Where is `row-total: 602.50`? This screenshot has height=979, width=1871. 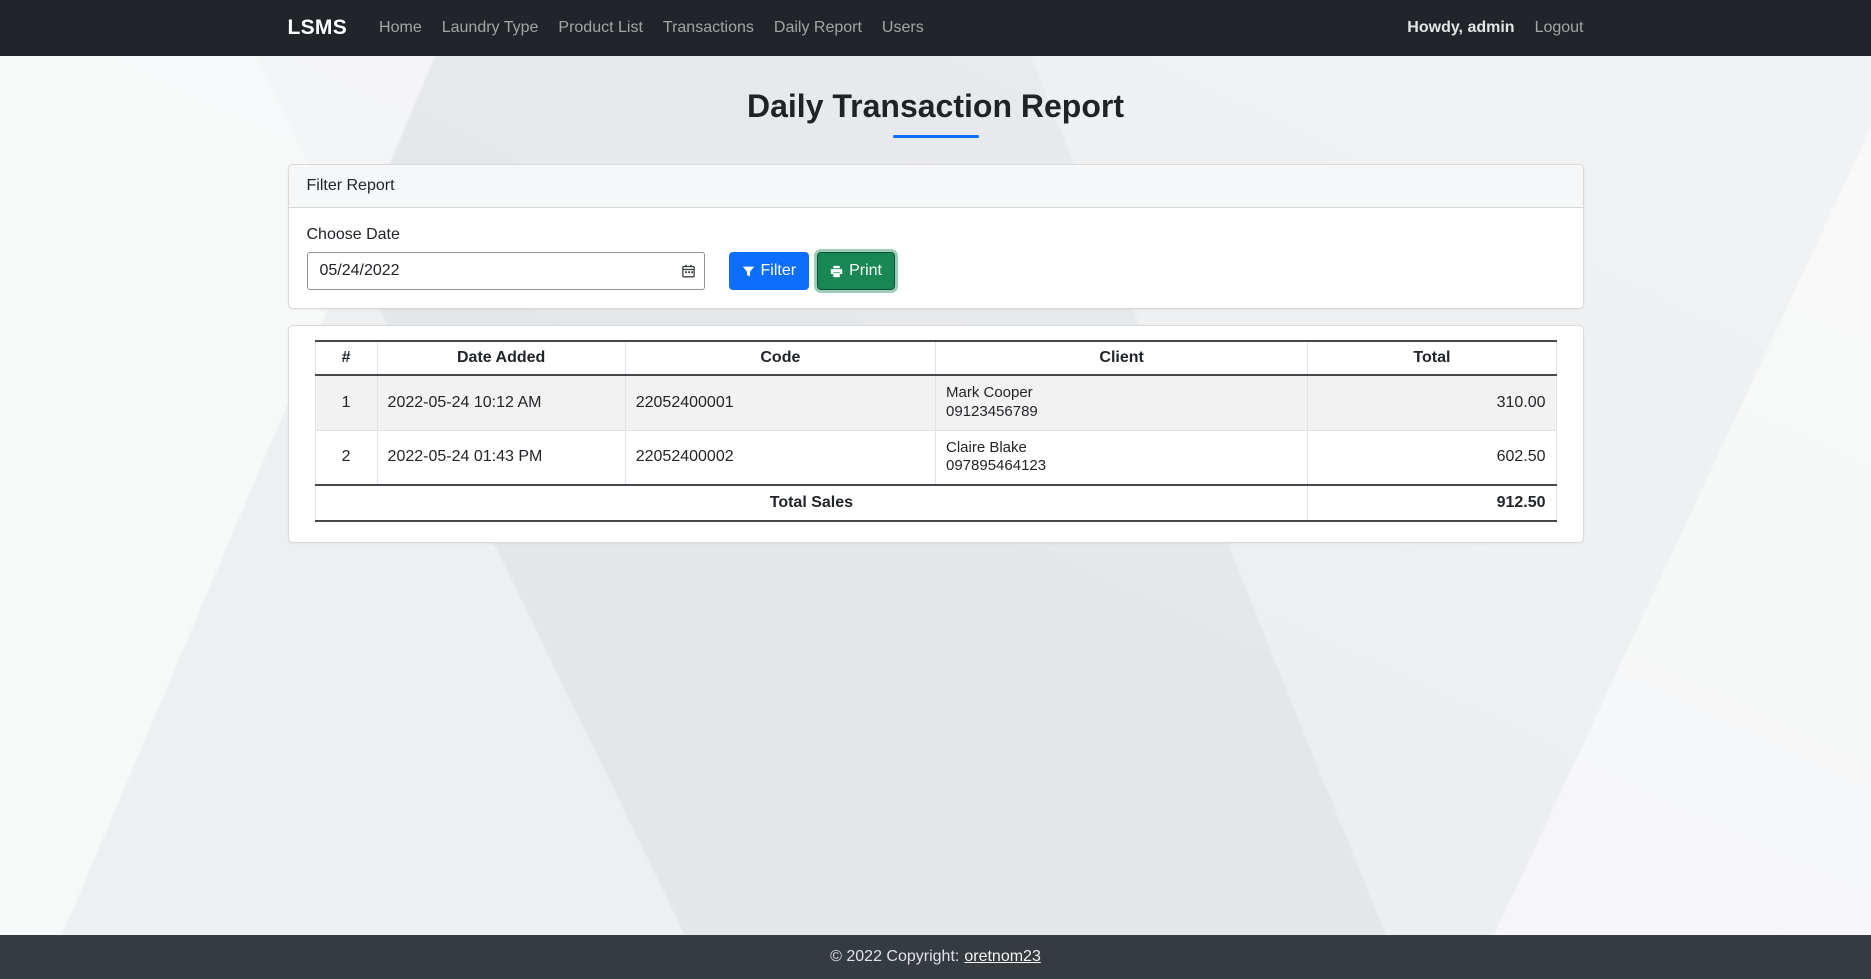 row-total: 602.50 is located at coordinates (1432, 457).